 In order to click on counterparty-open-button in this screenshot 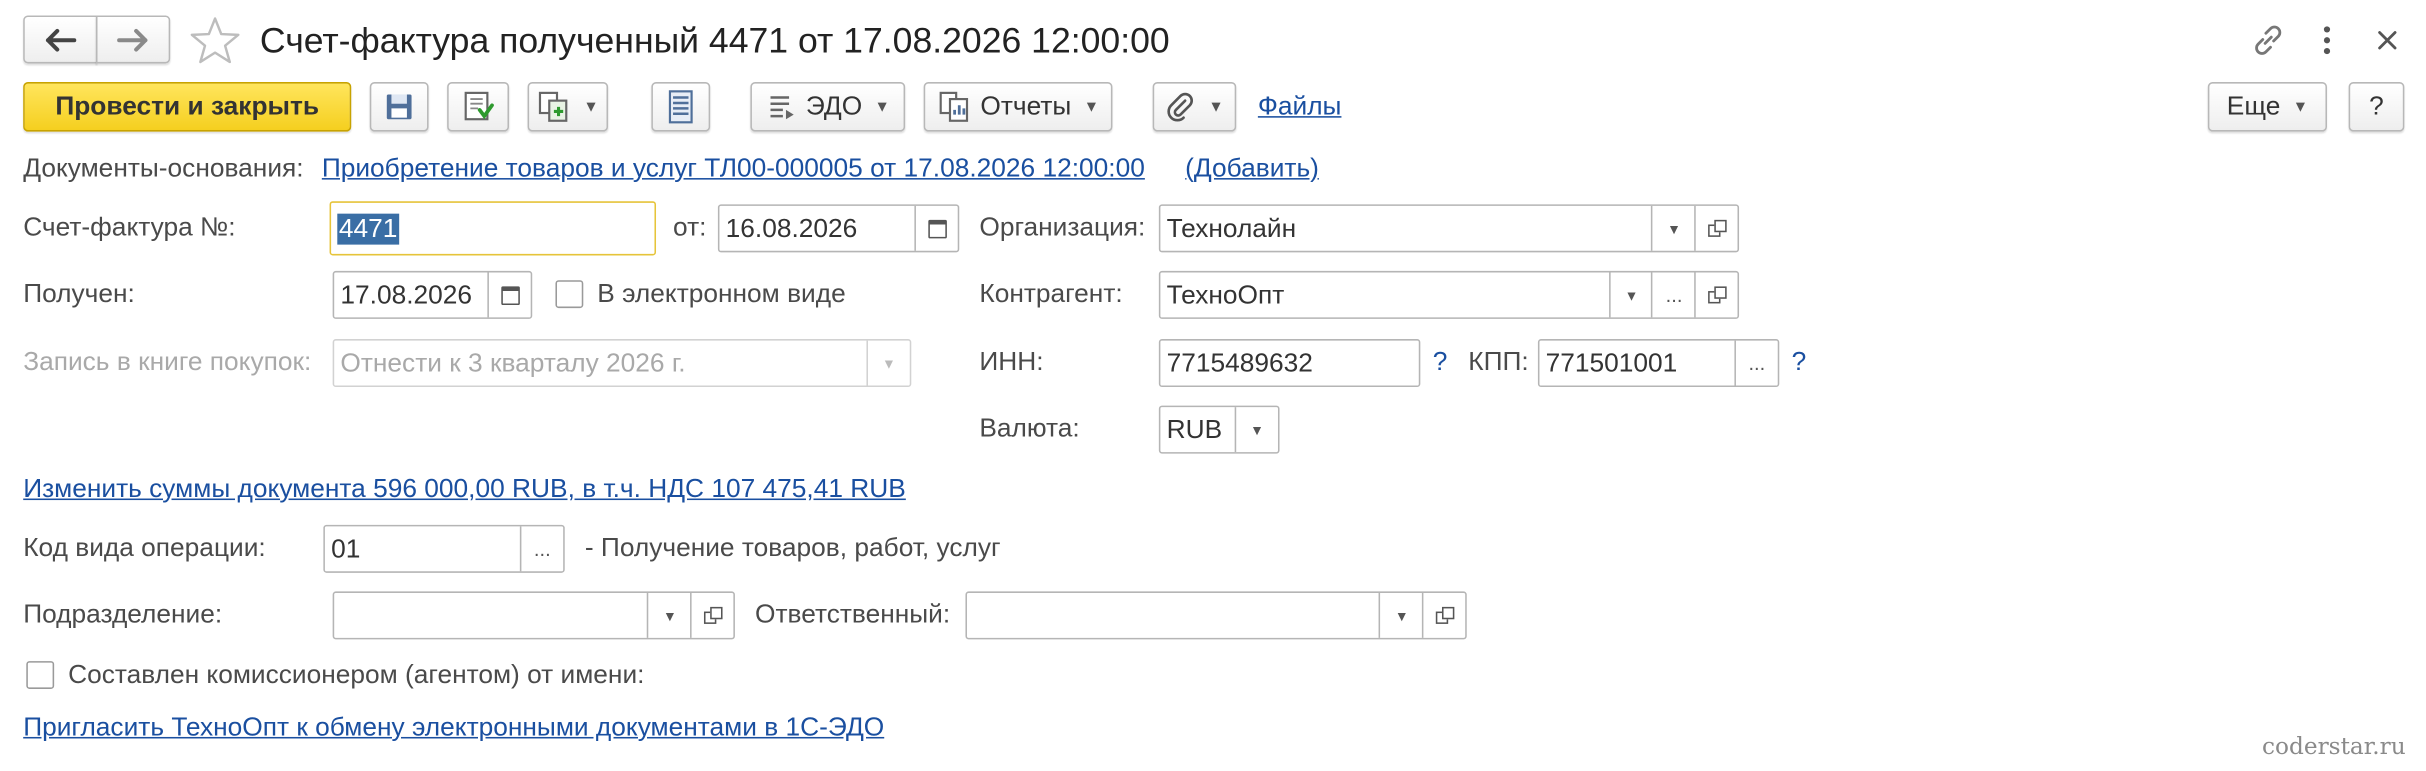, I will do `click(1715, 295)`.